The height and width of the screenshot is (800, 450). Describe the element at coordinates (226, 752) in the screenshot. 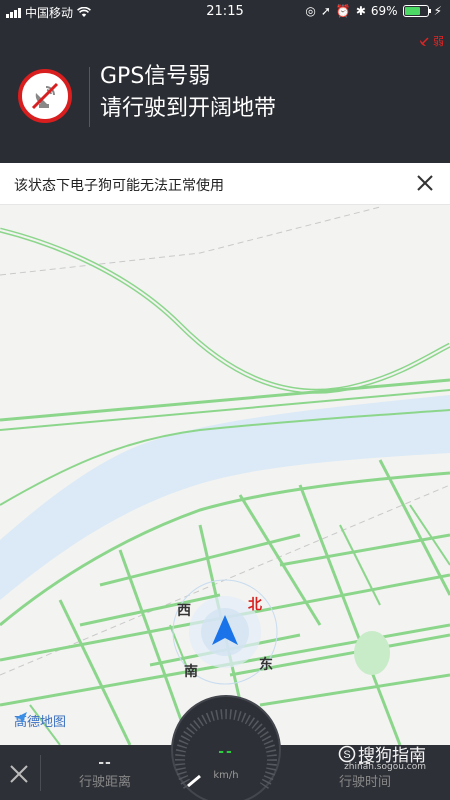

I see `speed-value: --` at that location.